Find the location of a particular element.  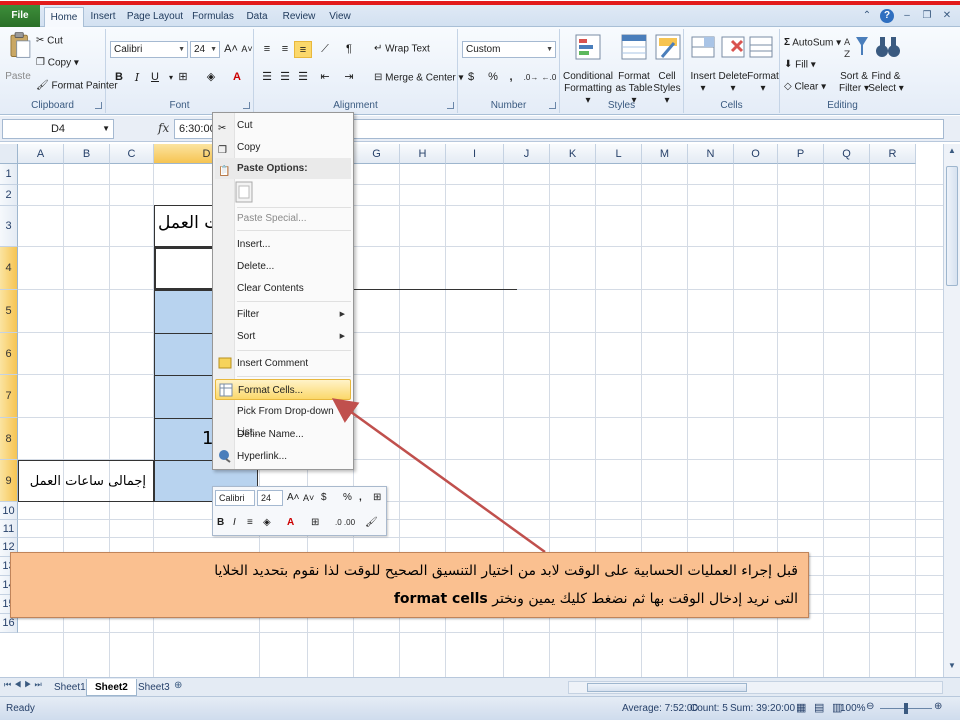

conditional-formatting-icon is located at coordinates (588, 47).